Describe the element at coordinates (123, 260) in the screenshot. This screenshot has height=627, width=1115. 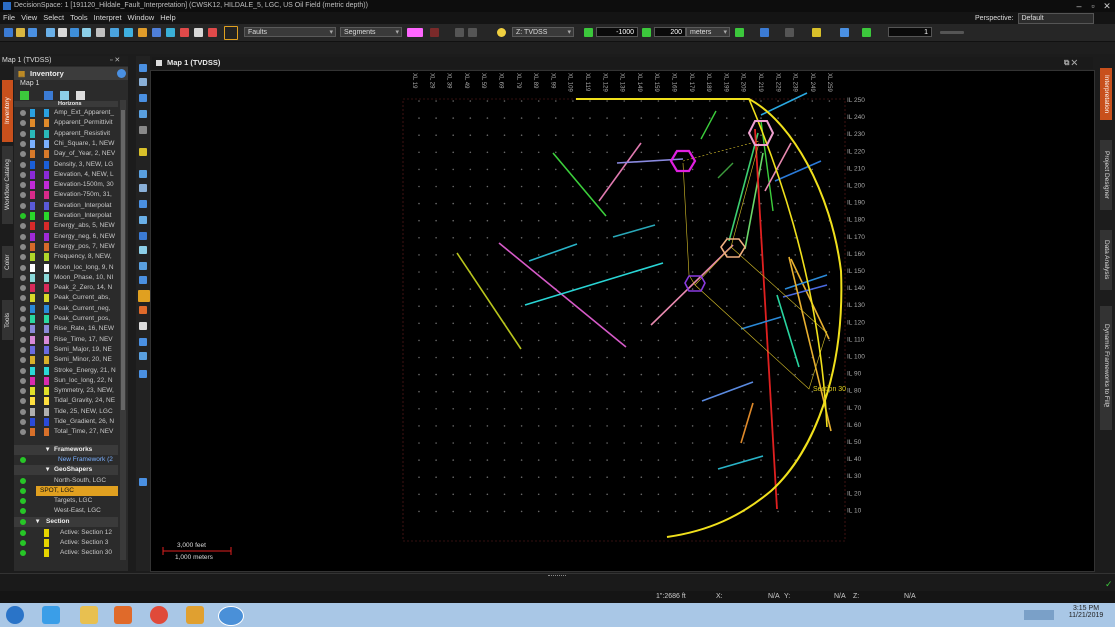
I see `scrollbar-thumb` at that location.